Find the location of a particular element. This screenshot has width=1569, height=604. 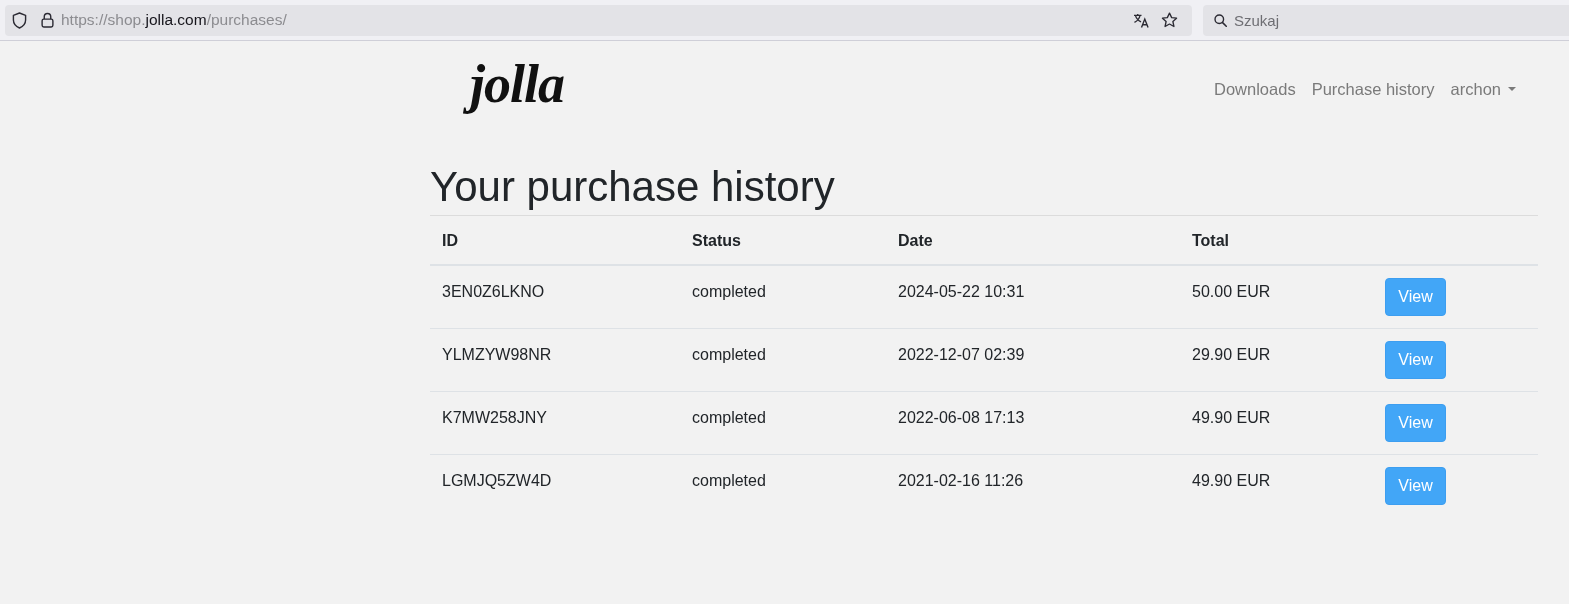

table-cell: 2021-02-16 11:26 is located at coordinates (961, 480).